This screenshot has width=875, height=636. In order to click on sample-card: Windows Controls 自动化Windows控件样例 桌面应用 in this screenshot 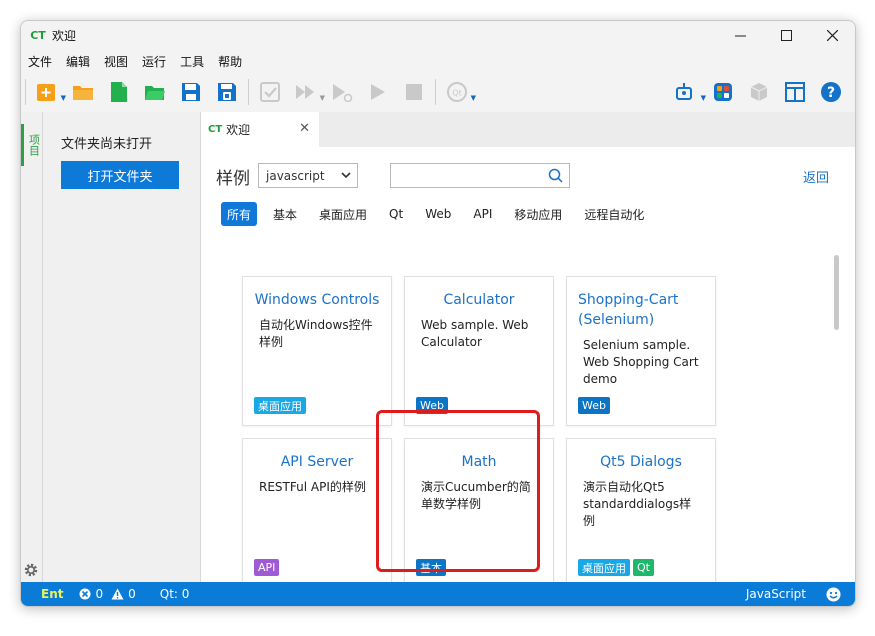, I will do `click(317, 351)`.